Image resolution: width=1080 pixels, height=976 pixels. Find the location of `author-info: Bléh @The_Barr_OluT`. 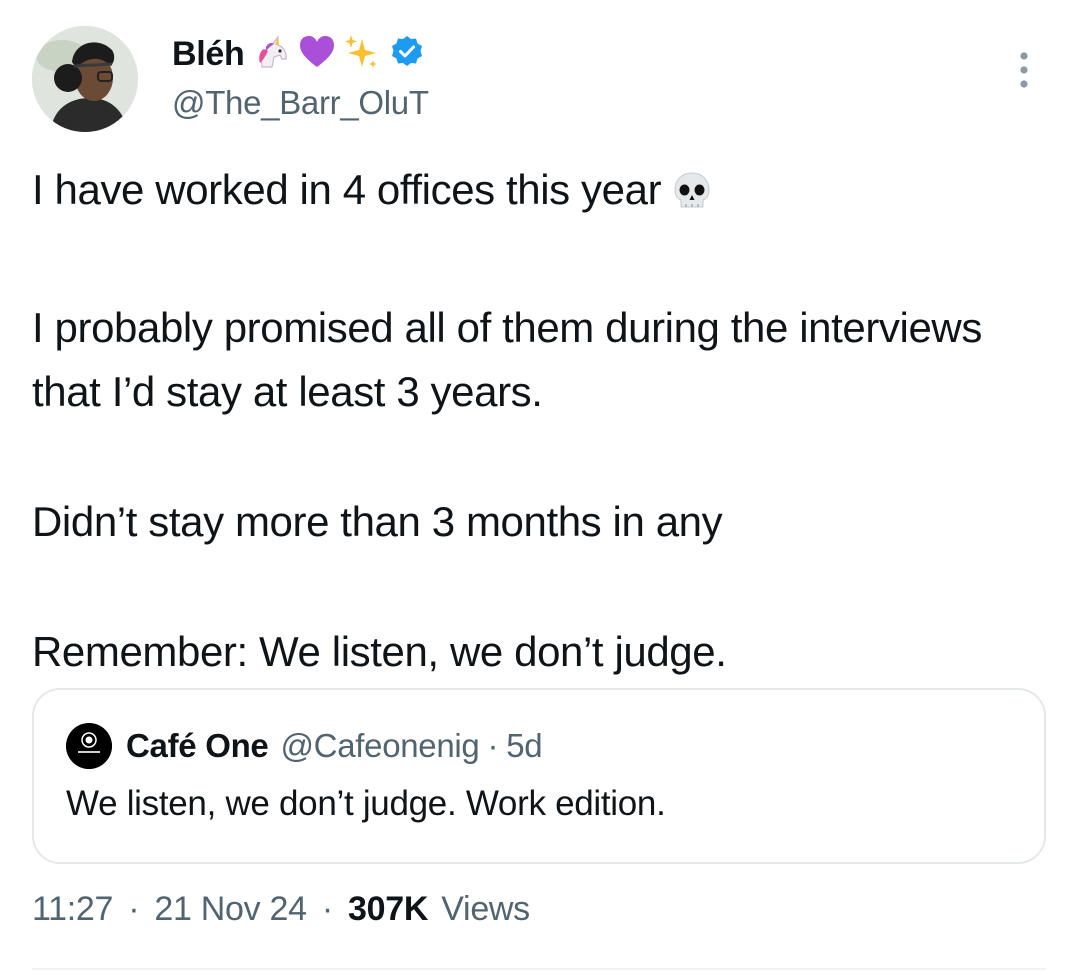

author-info: Bléh @The_Barr_OluT is located at coordinates (300, 76).